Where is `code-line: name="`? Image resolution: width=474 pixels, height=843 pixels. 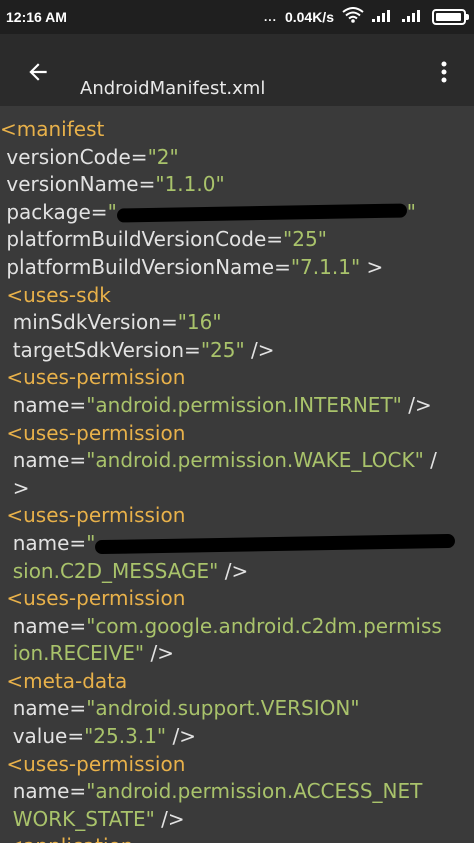
code-line: name=" is located at coordinates (237, 544).